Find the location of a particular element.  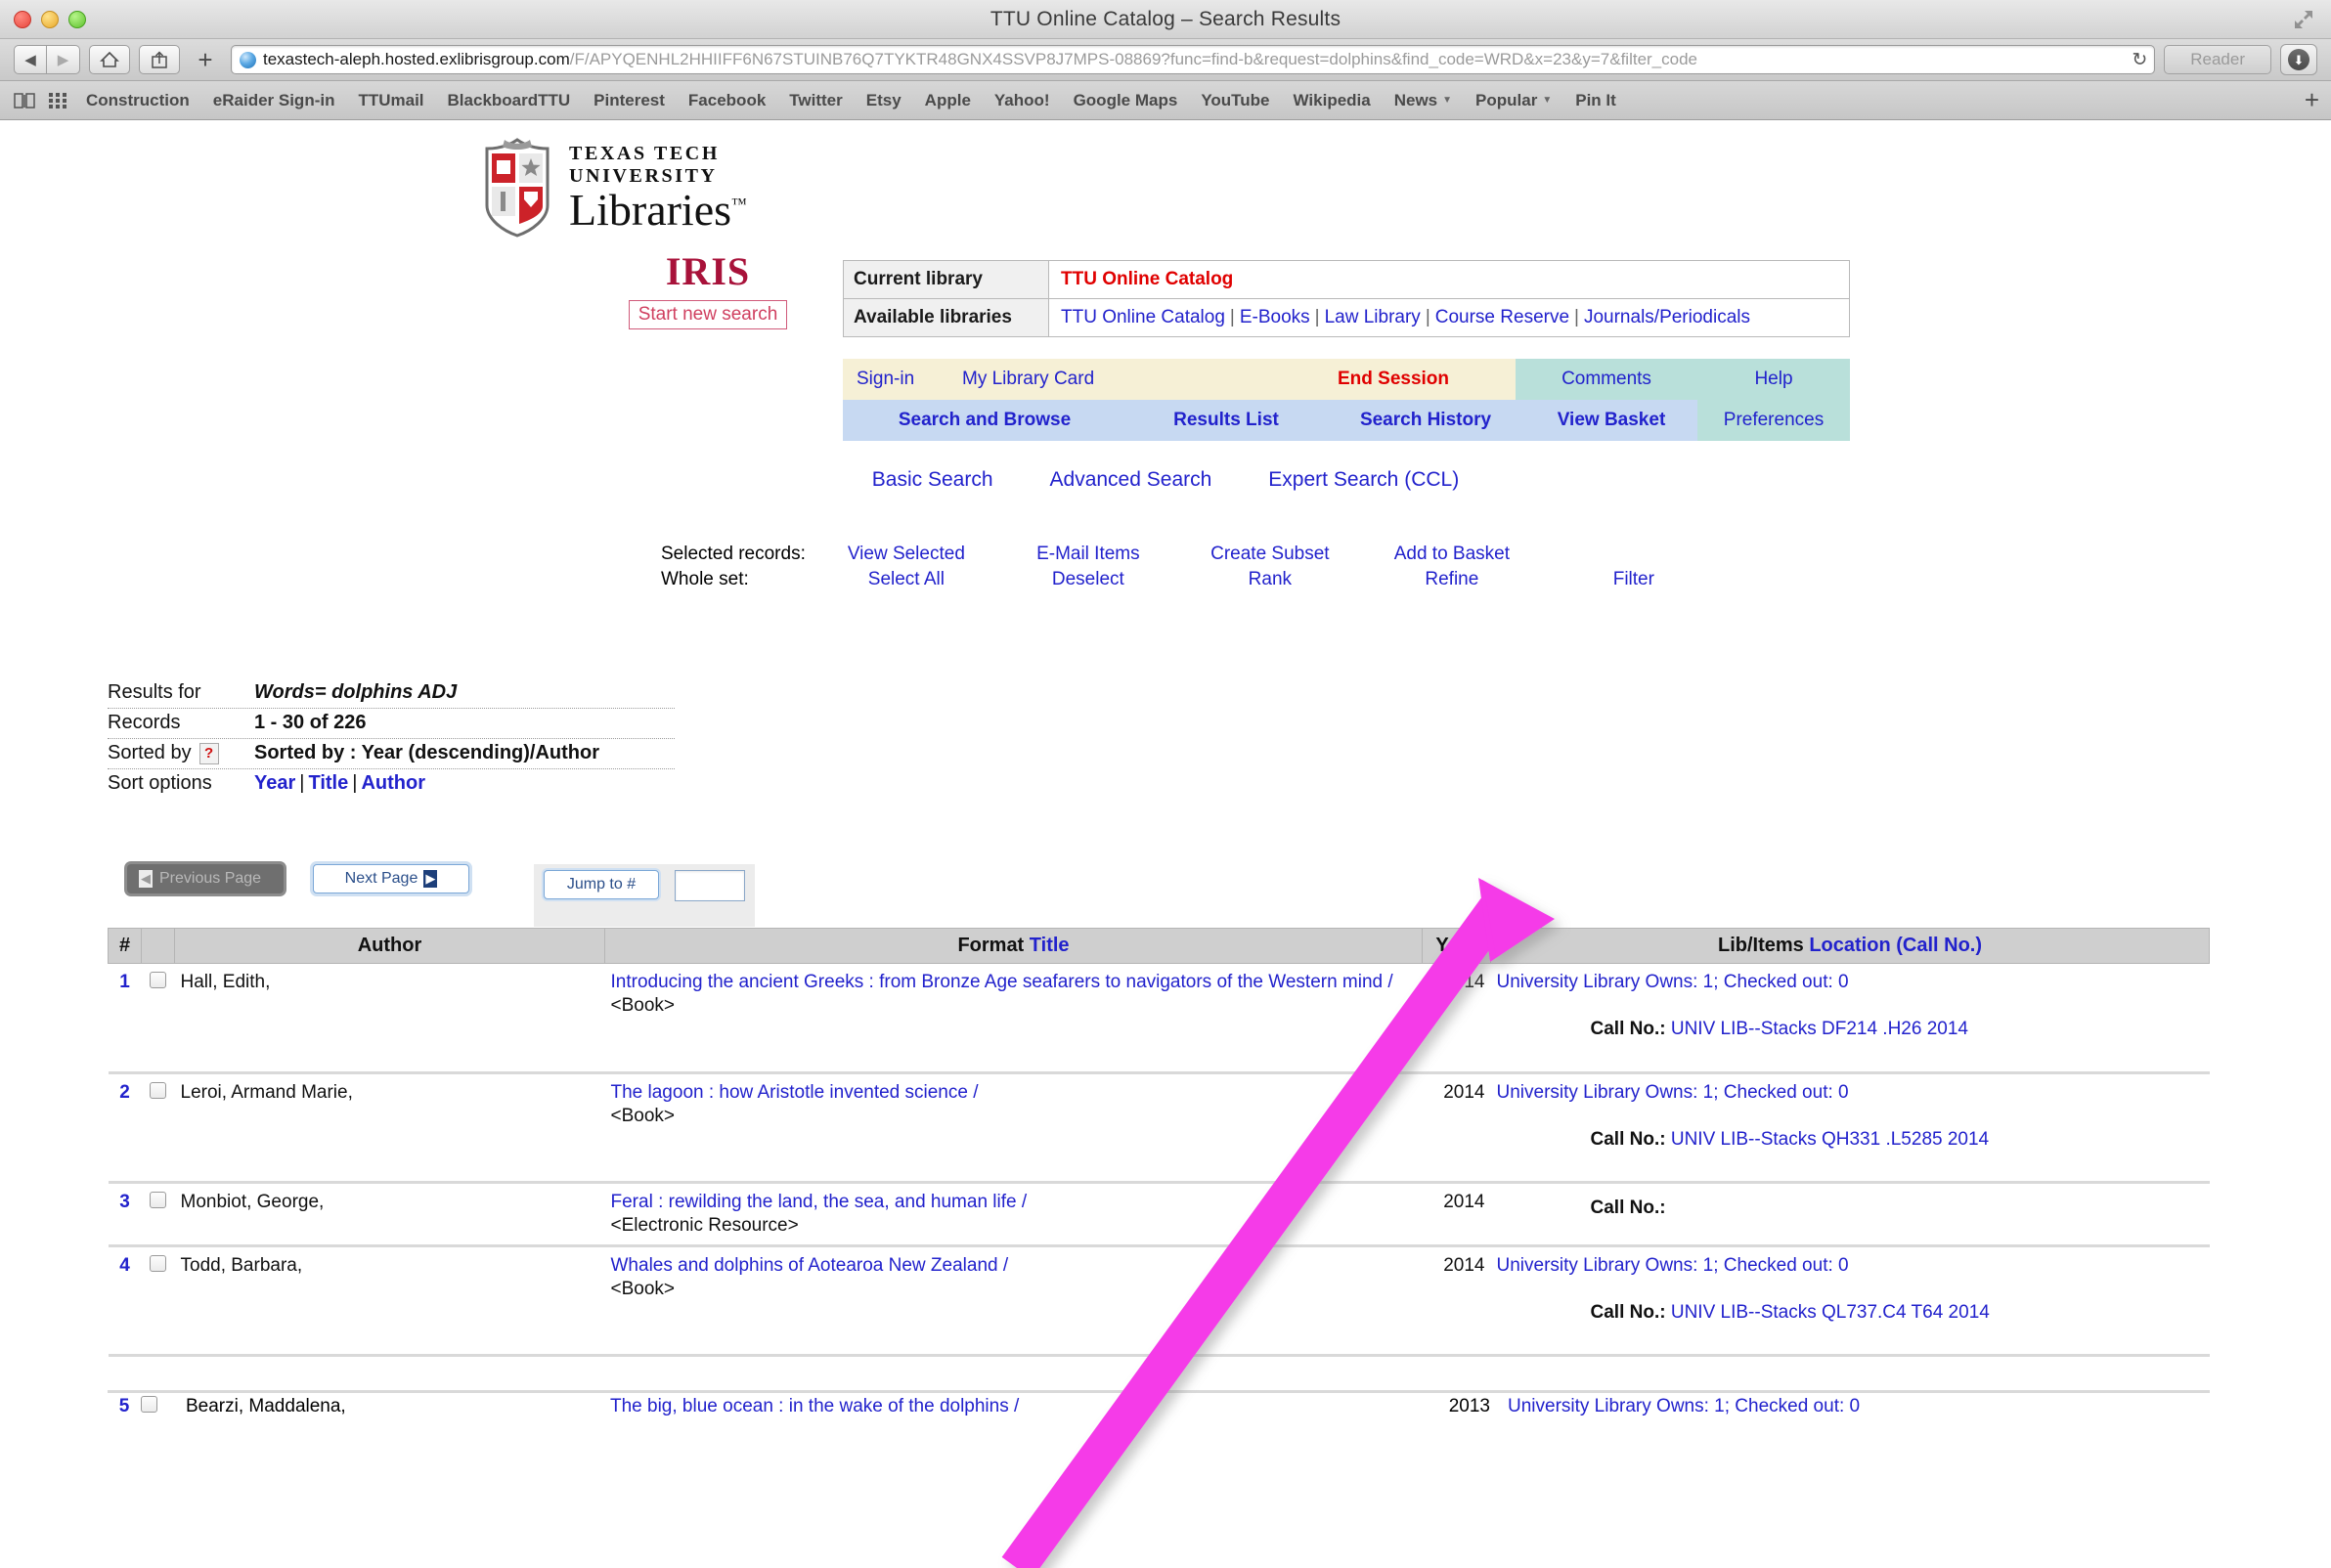

link-advanced-search: Advanced Search is located at coordinates (1131, 480).